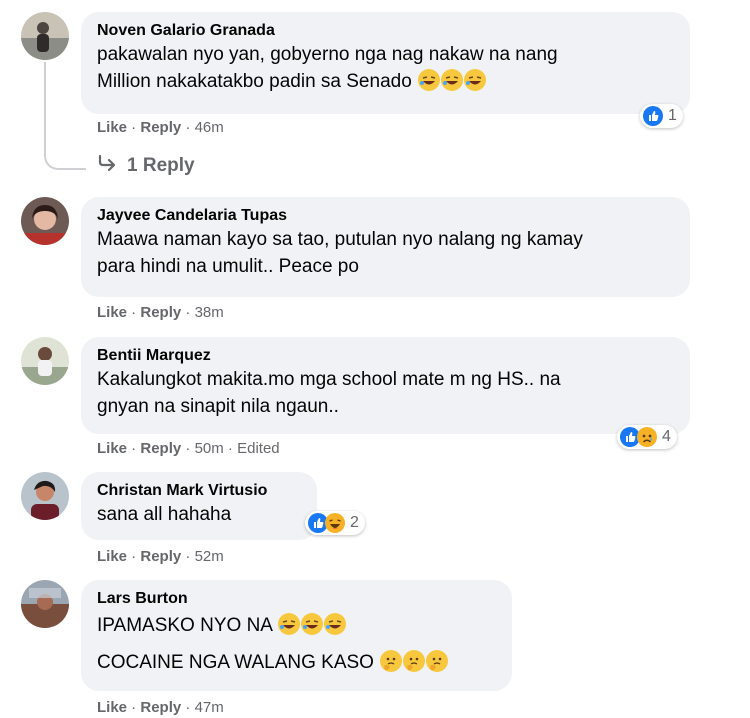  I want to click on edited-label: Edited, so click(258, 448).